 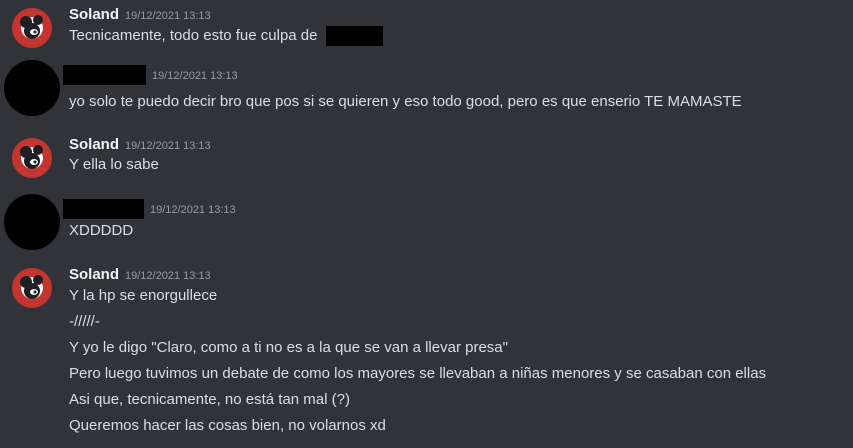 I want to click on message-text-line: Tecnicamente, todo esto fue culpa de, so click(x=226, y=36).